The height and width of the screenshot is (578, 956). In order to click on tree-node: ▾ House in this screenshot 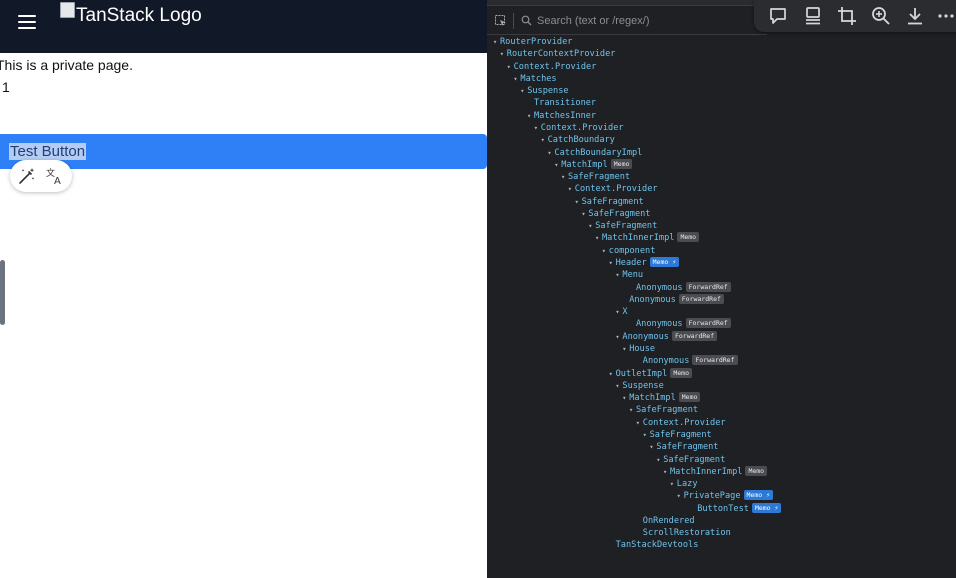, I will do `click(638, 349)`.